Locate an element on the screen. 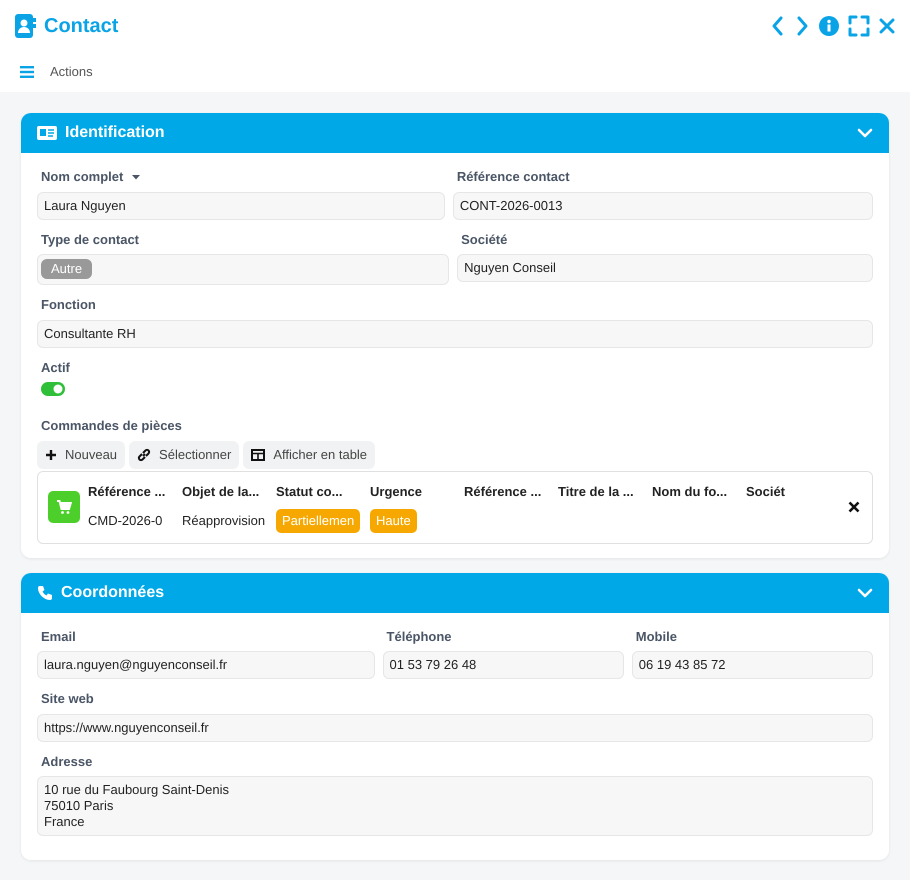 Image resolution: width=910 pixels, height=880 pixels. caret-icon is located at coordinates (136, 177).